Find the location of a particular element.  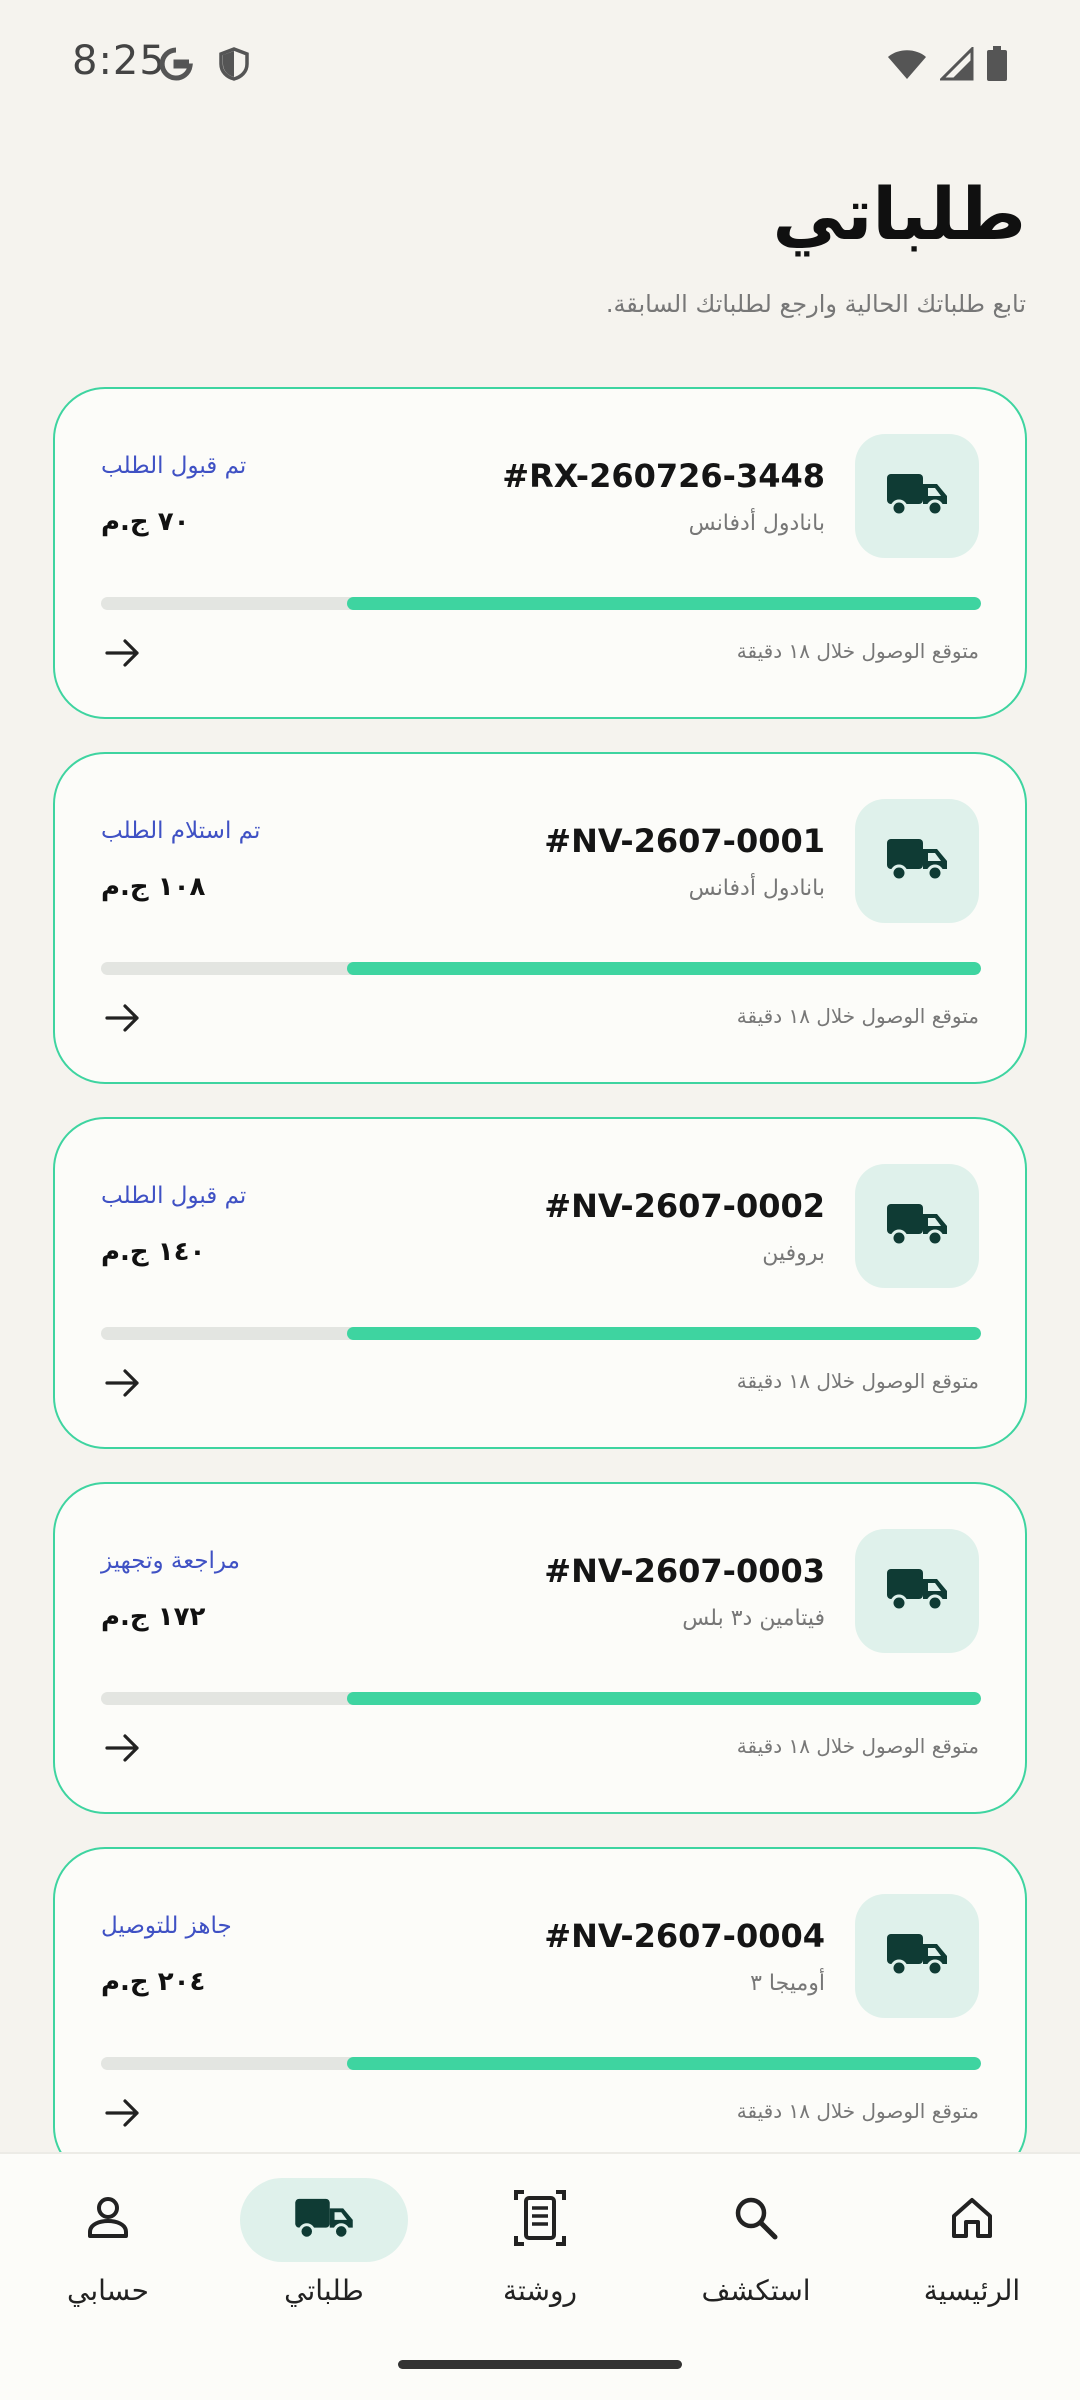

signal-icon is located at coordinates (956, 65).